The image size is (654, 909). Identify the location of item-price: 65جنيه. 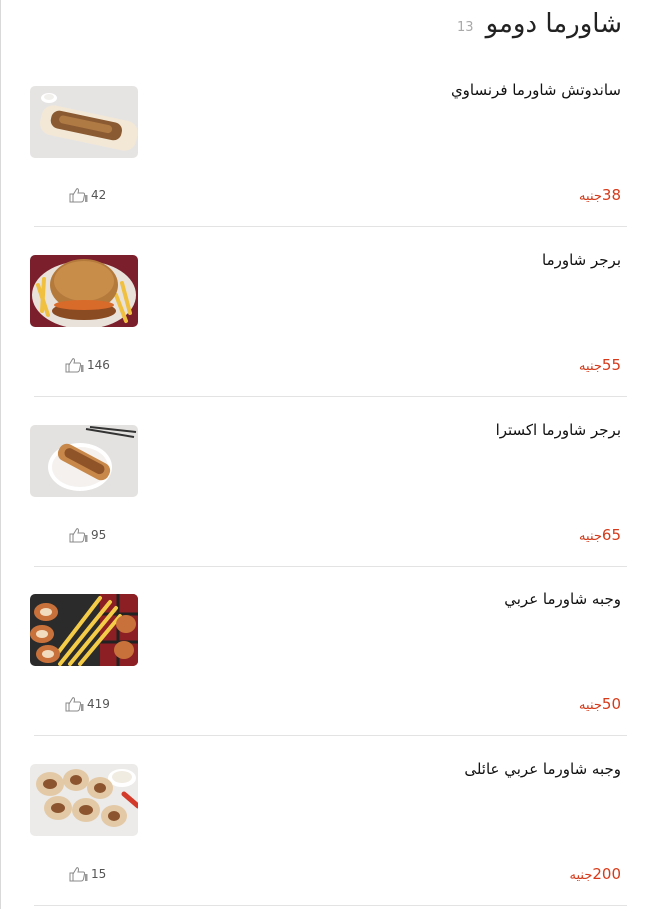
(600, 534).